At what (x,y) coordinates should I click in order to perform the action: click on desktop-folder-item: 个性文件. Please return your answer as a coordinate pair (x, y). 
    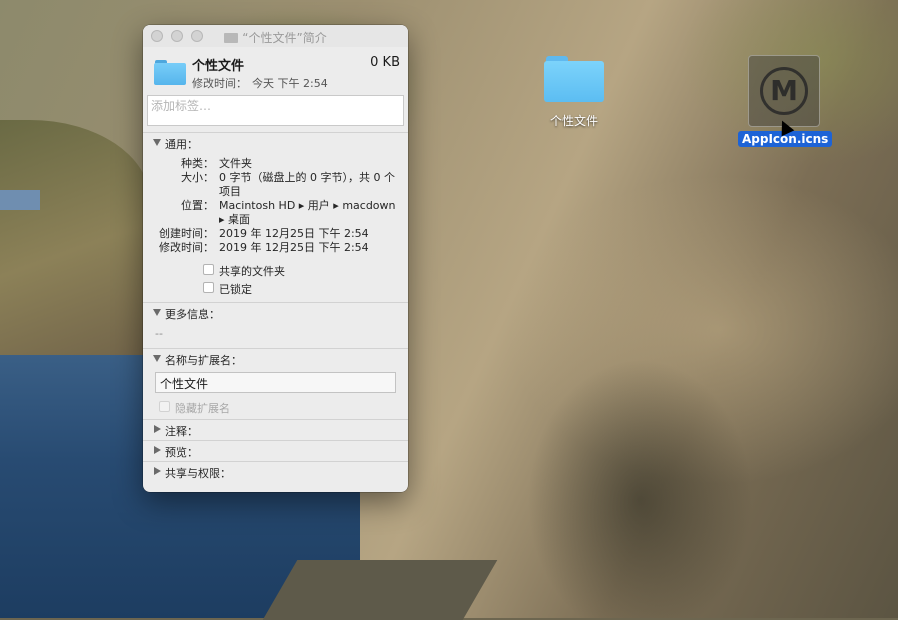
    Looking at the image, I should click on (574, 92).